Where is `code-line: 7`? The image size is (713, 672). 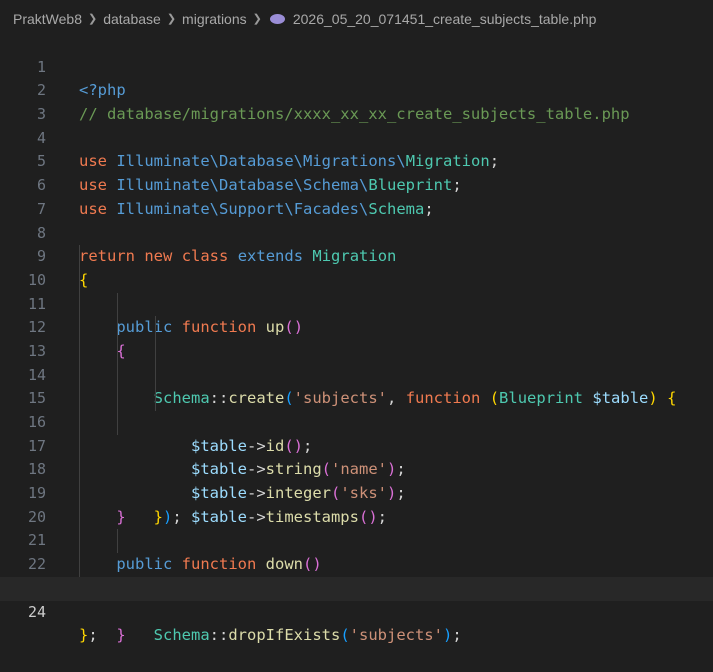 code-line: 7 is located at coordinates (356, 196).